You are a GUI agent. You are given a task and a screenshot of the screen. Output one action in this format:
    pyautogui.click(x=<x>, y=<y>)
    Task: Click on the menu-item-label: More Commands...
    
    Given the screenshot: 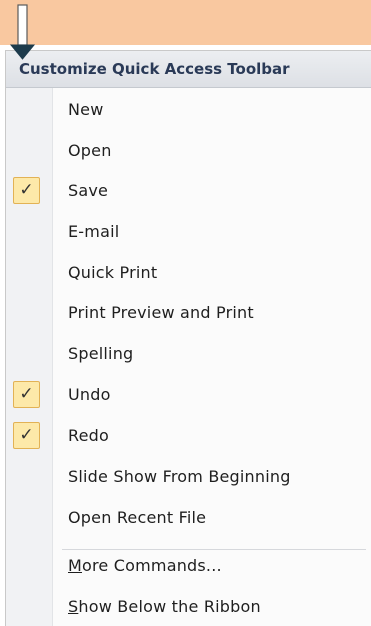 What is the action you would take?
    pyautogui.click(x=145, y=565)
    